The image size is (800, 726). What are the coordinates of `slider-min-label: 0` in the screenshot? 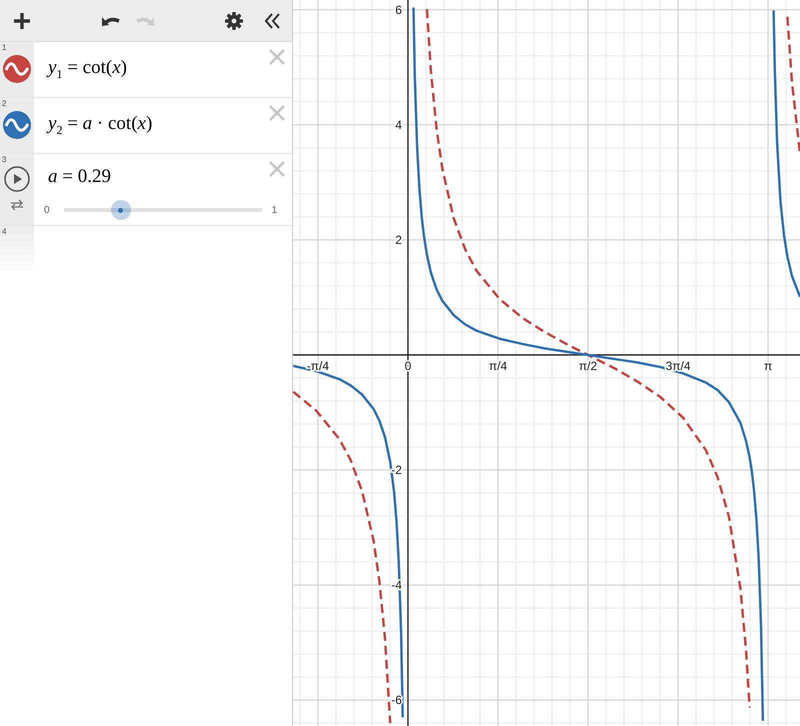 It's located at (47, 210).